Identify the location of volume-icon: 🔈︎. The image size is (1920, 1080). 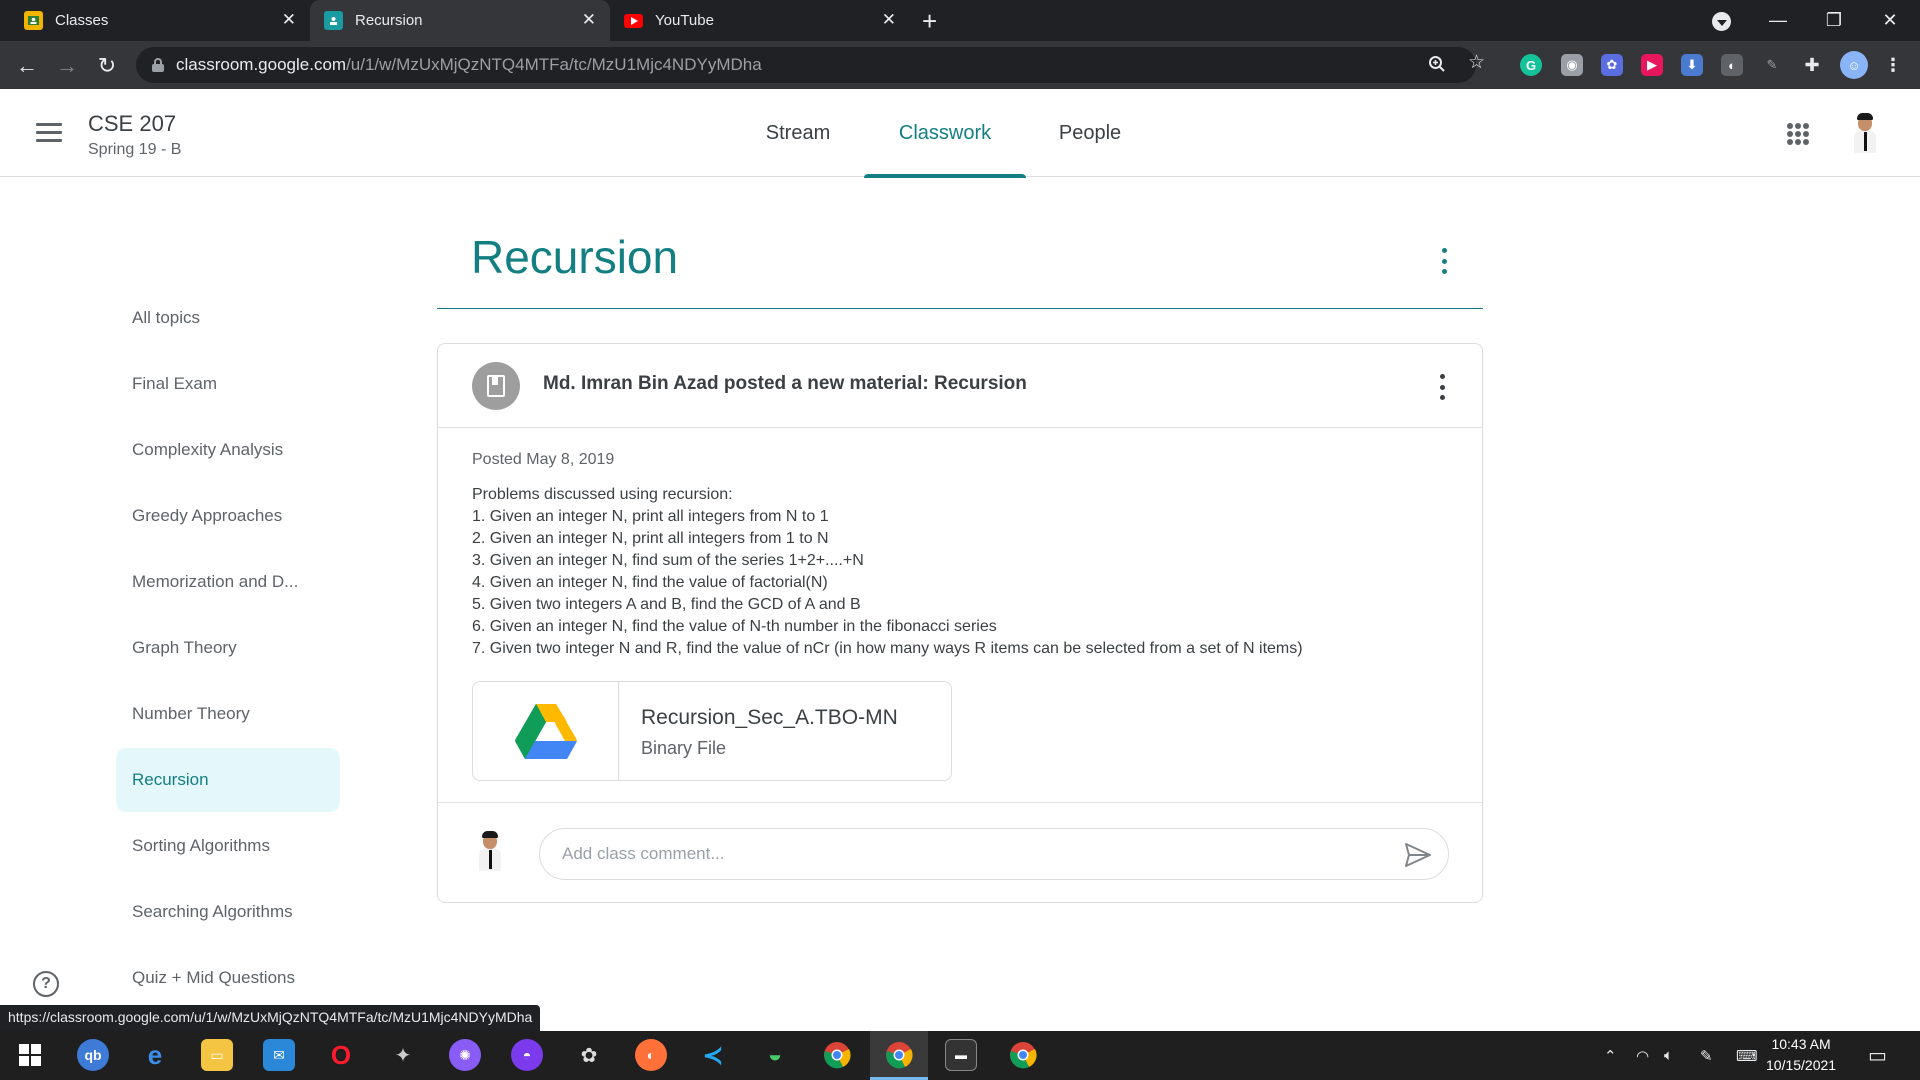
(1668, 1055).